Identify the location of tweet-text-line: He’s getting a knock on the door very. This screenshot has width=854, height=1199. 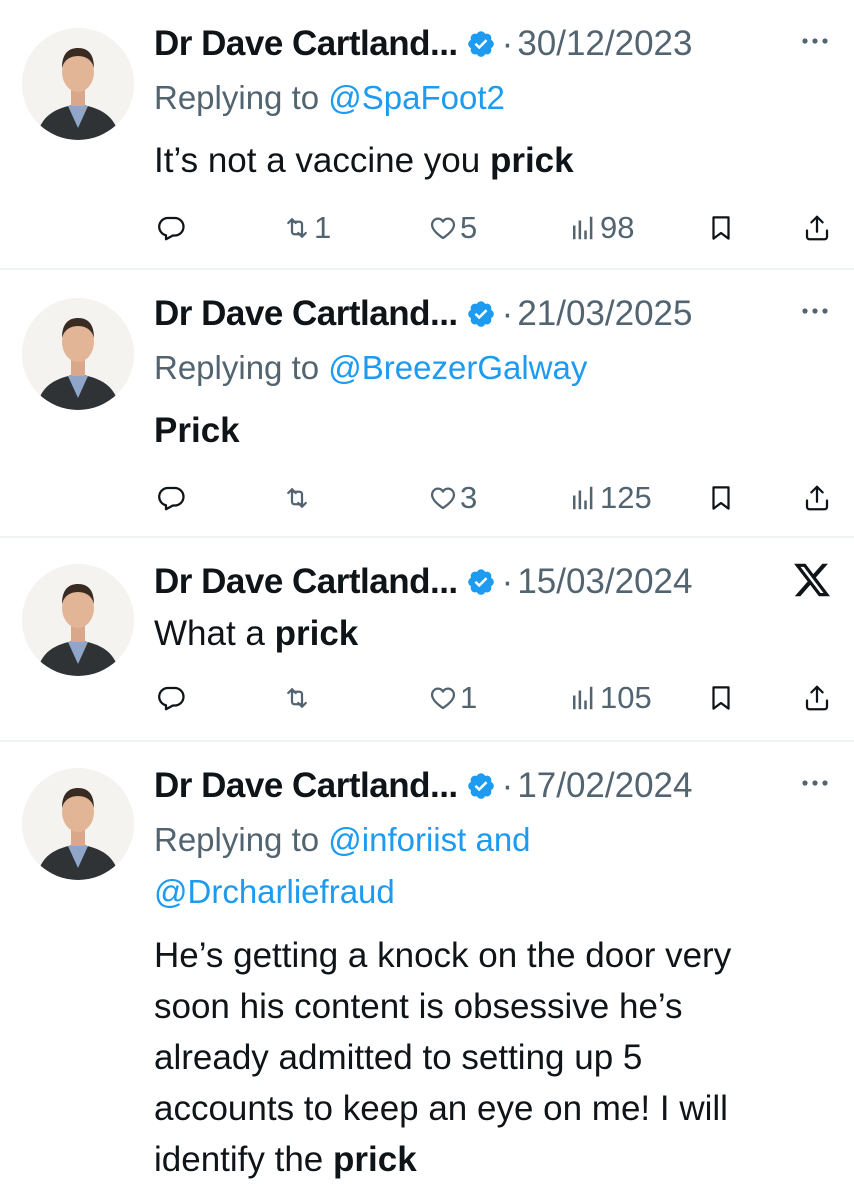
(443, 955).